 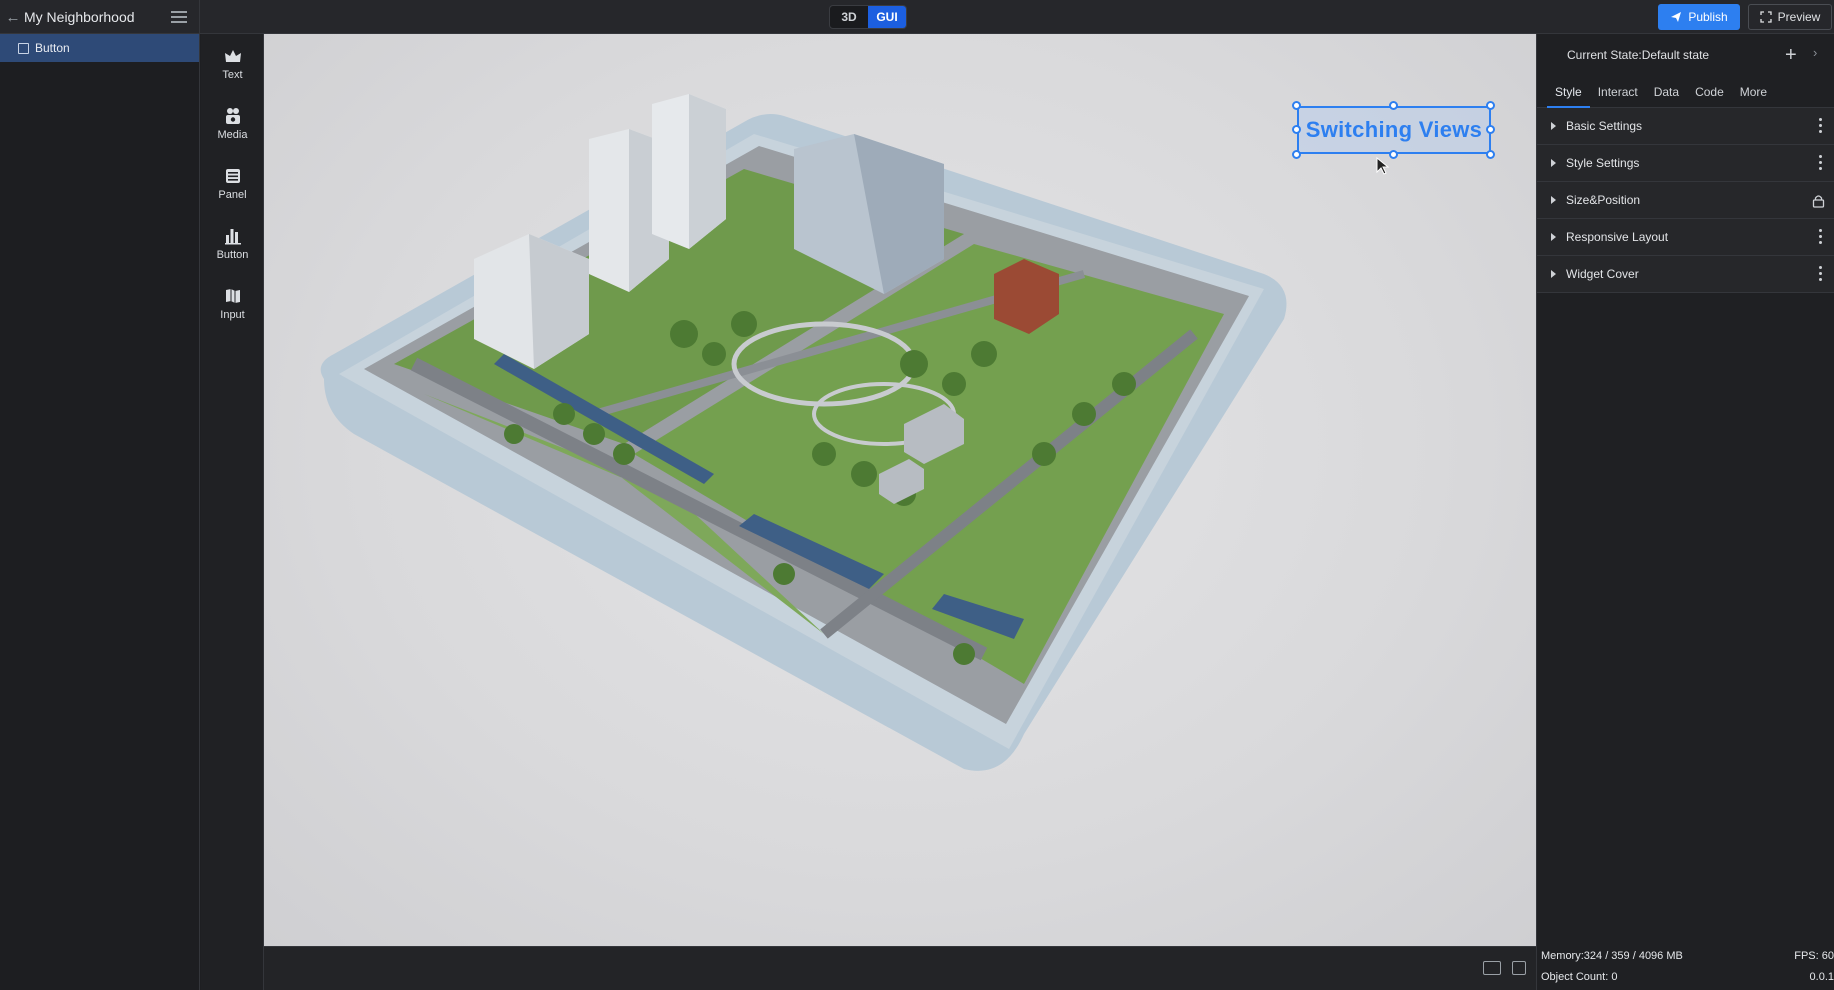 What do you see at coordinates (1685, 200) in the screenshot?
I see `section-size-position: Size&Position` at bounding box center [1685, 200].